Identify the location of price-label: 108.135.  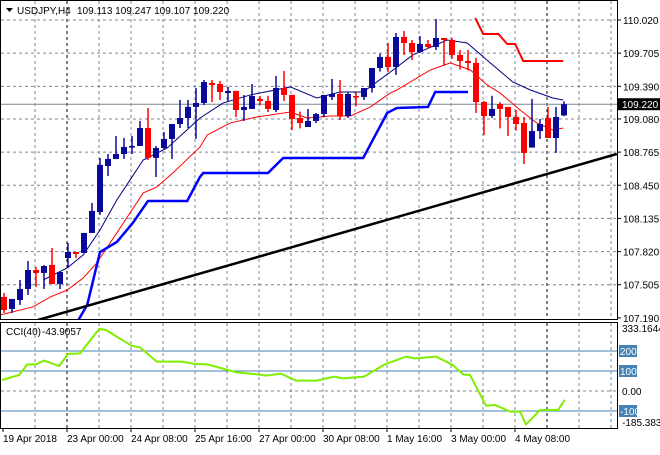
(641, 219).